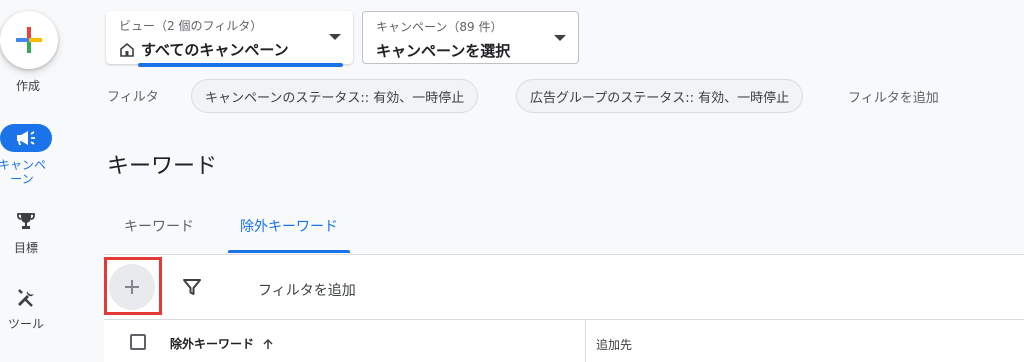  I want to click on tools-icon, so click(26, 298).